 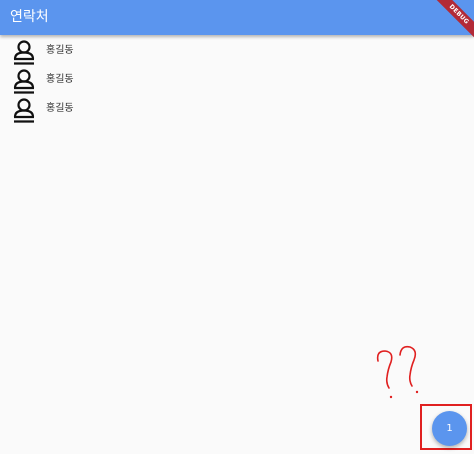 What do you see at coordinates (449, 428) in the screenshot?
I see `floating-action-button: 1` at bounding box center [449, 428].